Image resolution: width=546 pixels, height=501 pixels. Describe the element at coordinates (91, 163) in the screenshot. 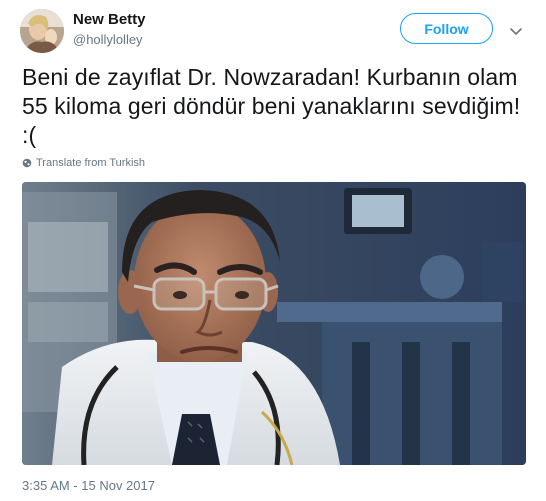

I see `translate-label: Translate from Turkish` at that location.